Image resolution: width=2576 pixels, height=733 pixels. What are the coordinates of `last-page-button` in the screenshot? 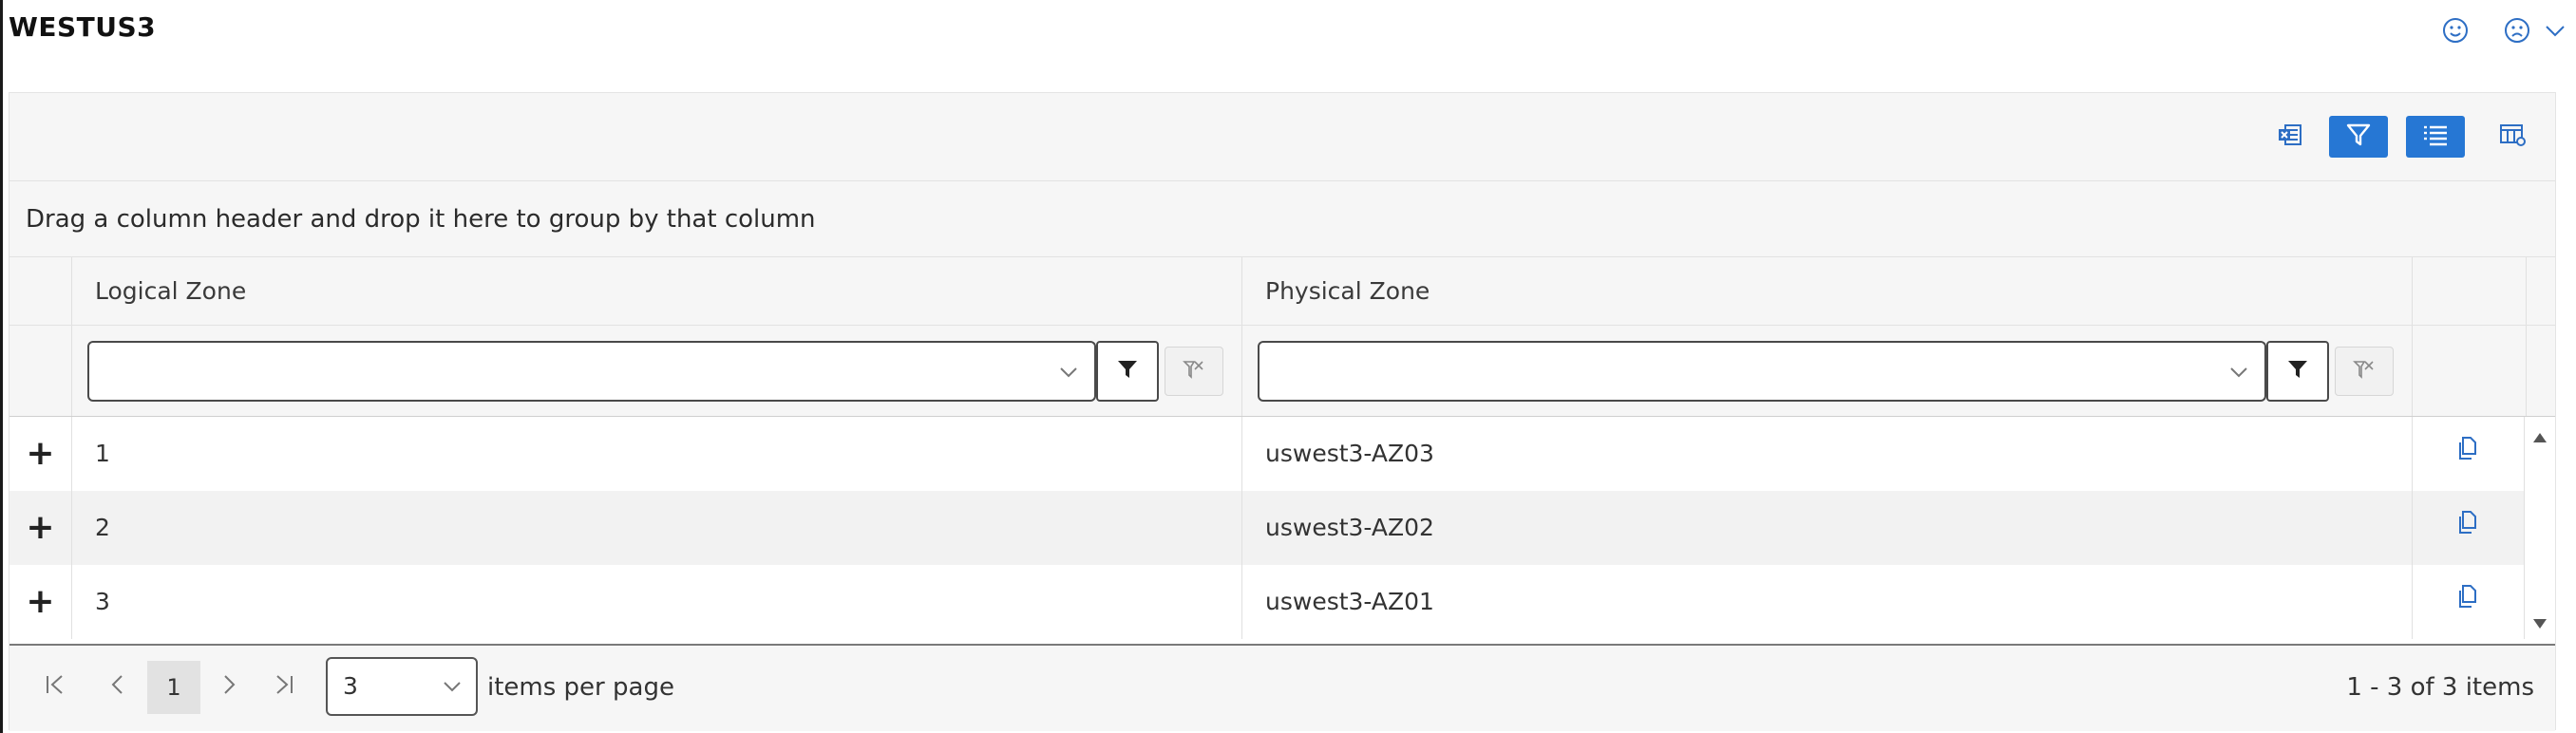 It's located at (284, 688).